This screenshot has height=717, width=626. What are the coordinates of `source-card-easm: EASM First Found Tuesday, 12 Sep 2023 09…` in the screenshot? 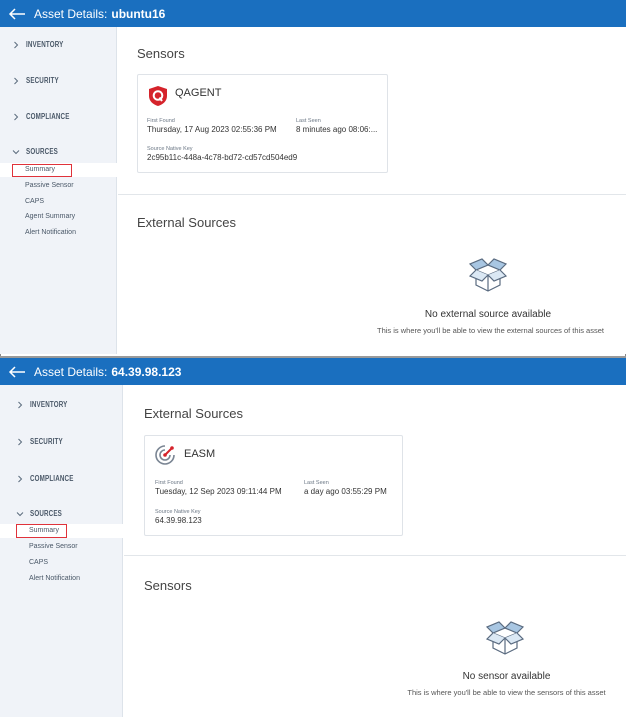 It's located at (273, 485).